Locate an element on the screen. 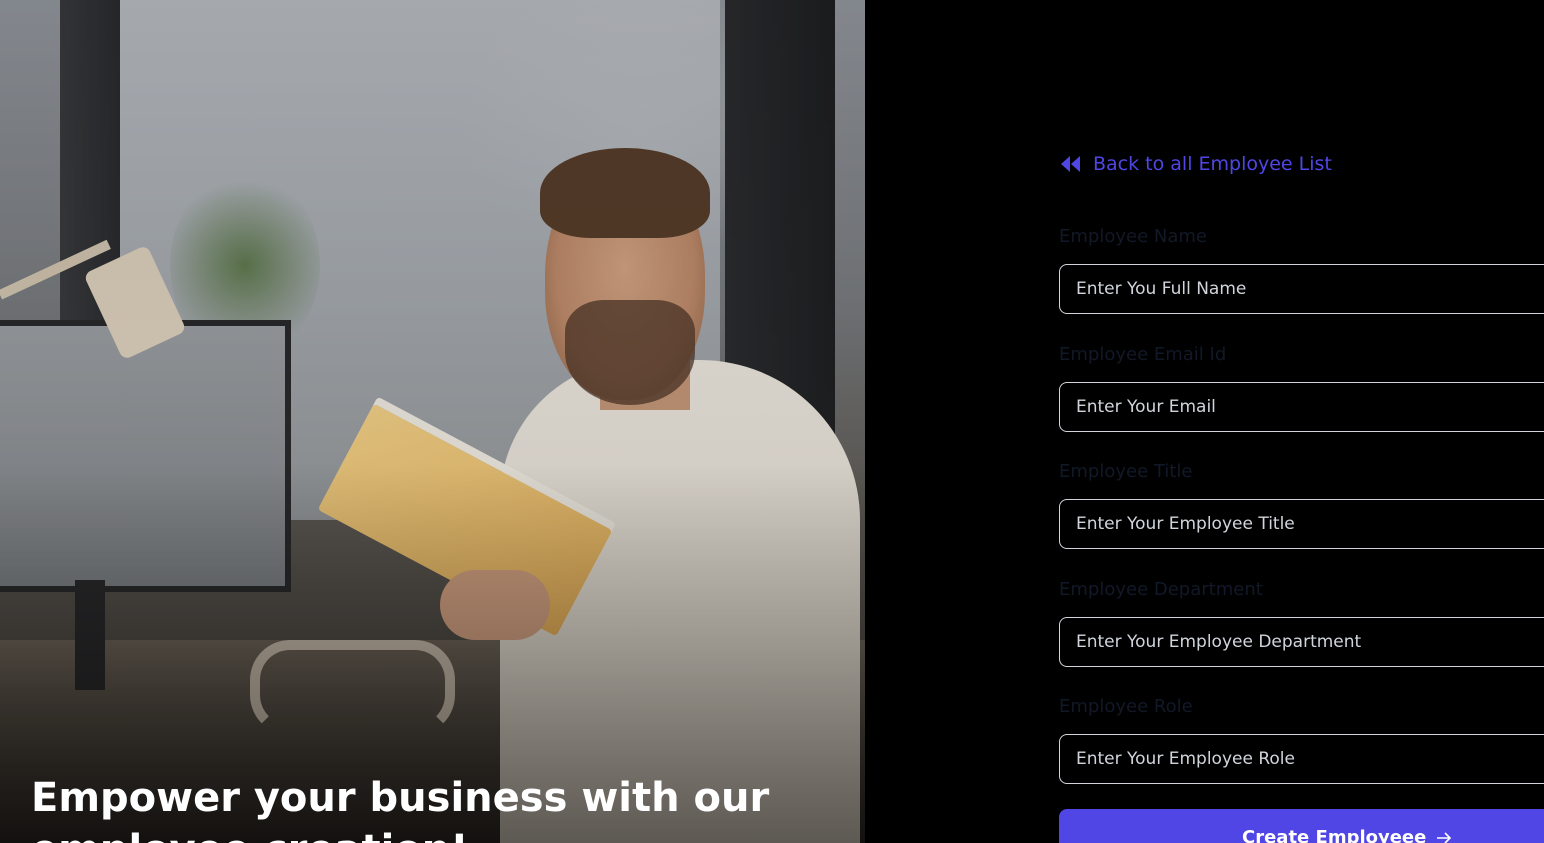 The width and height of the screenshot is (1544, 843). create-employee-button: Create Employeee is located at coordinates (1301, 826).